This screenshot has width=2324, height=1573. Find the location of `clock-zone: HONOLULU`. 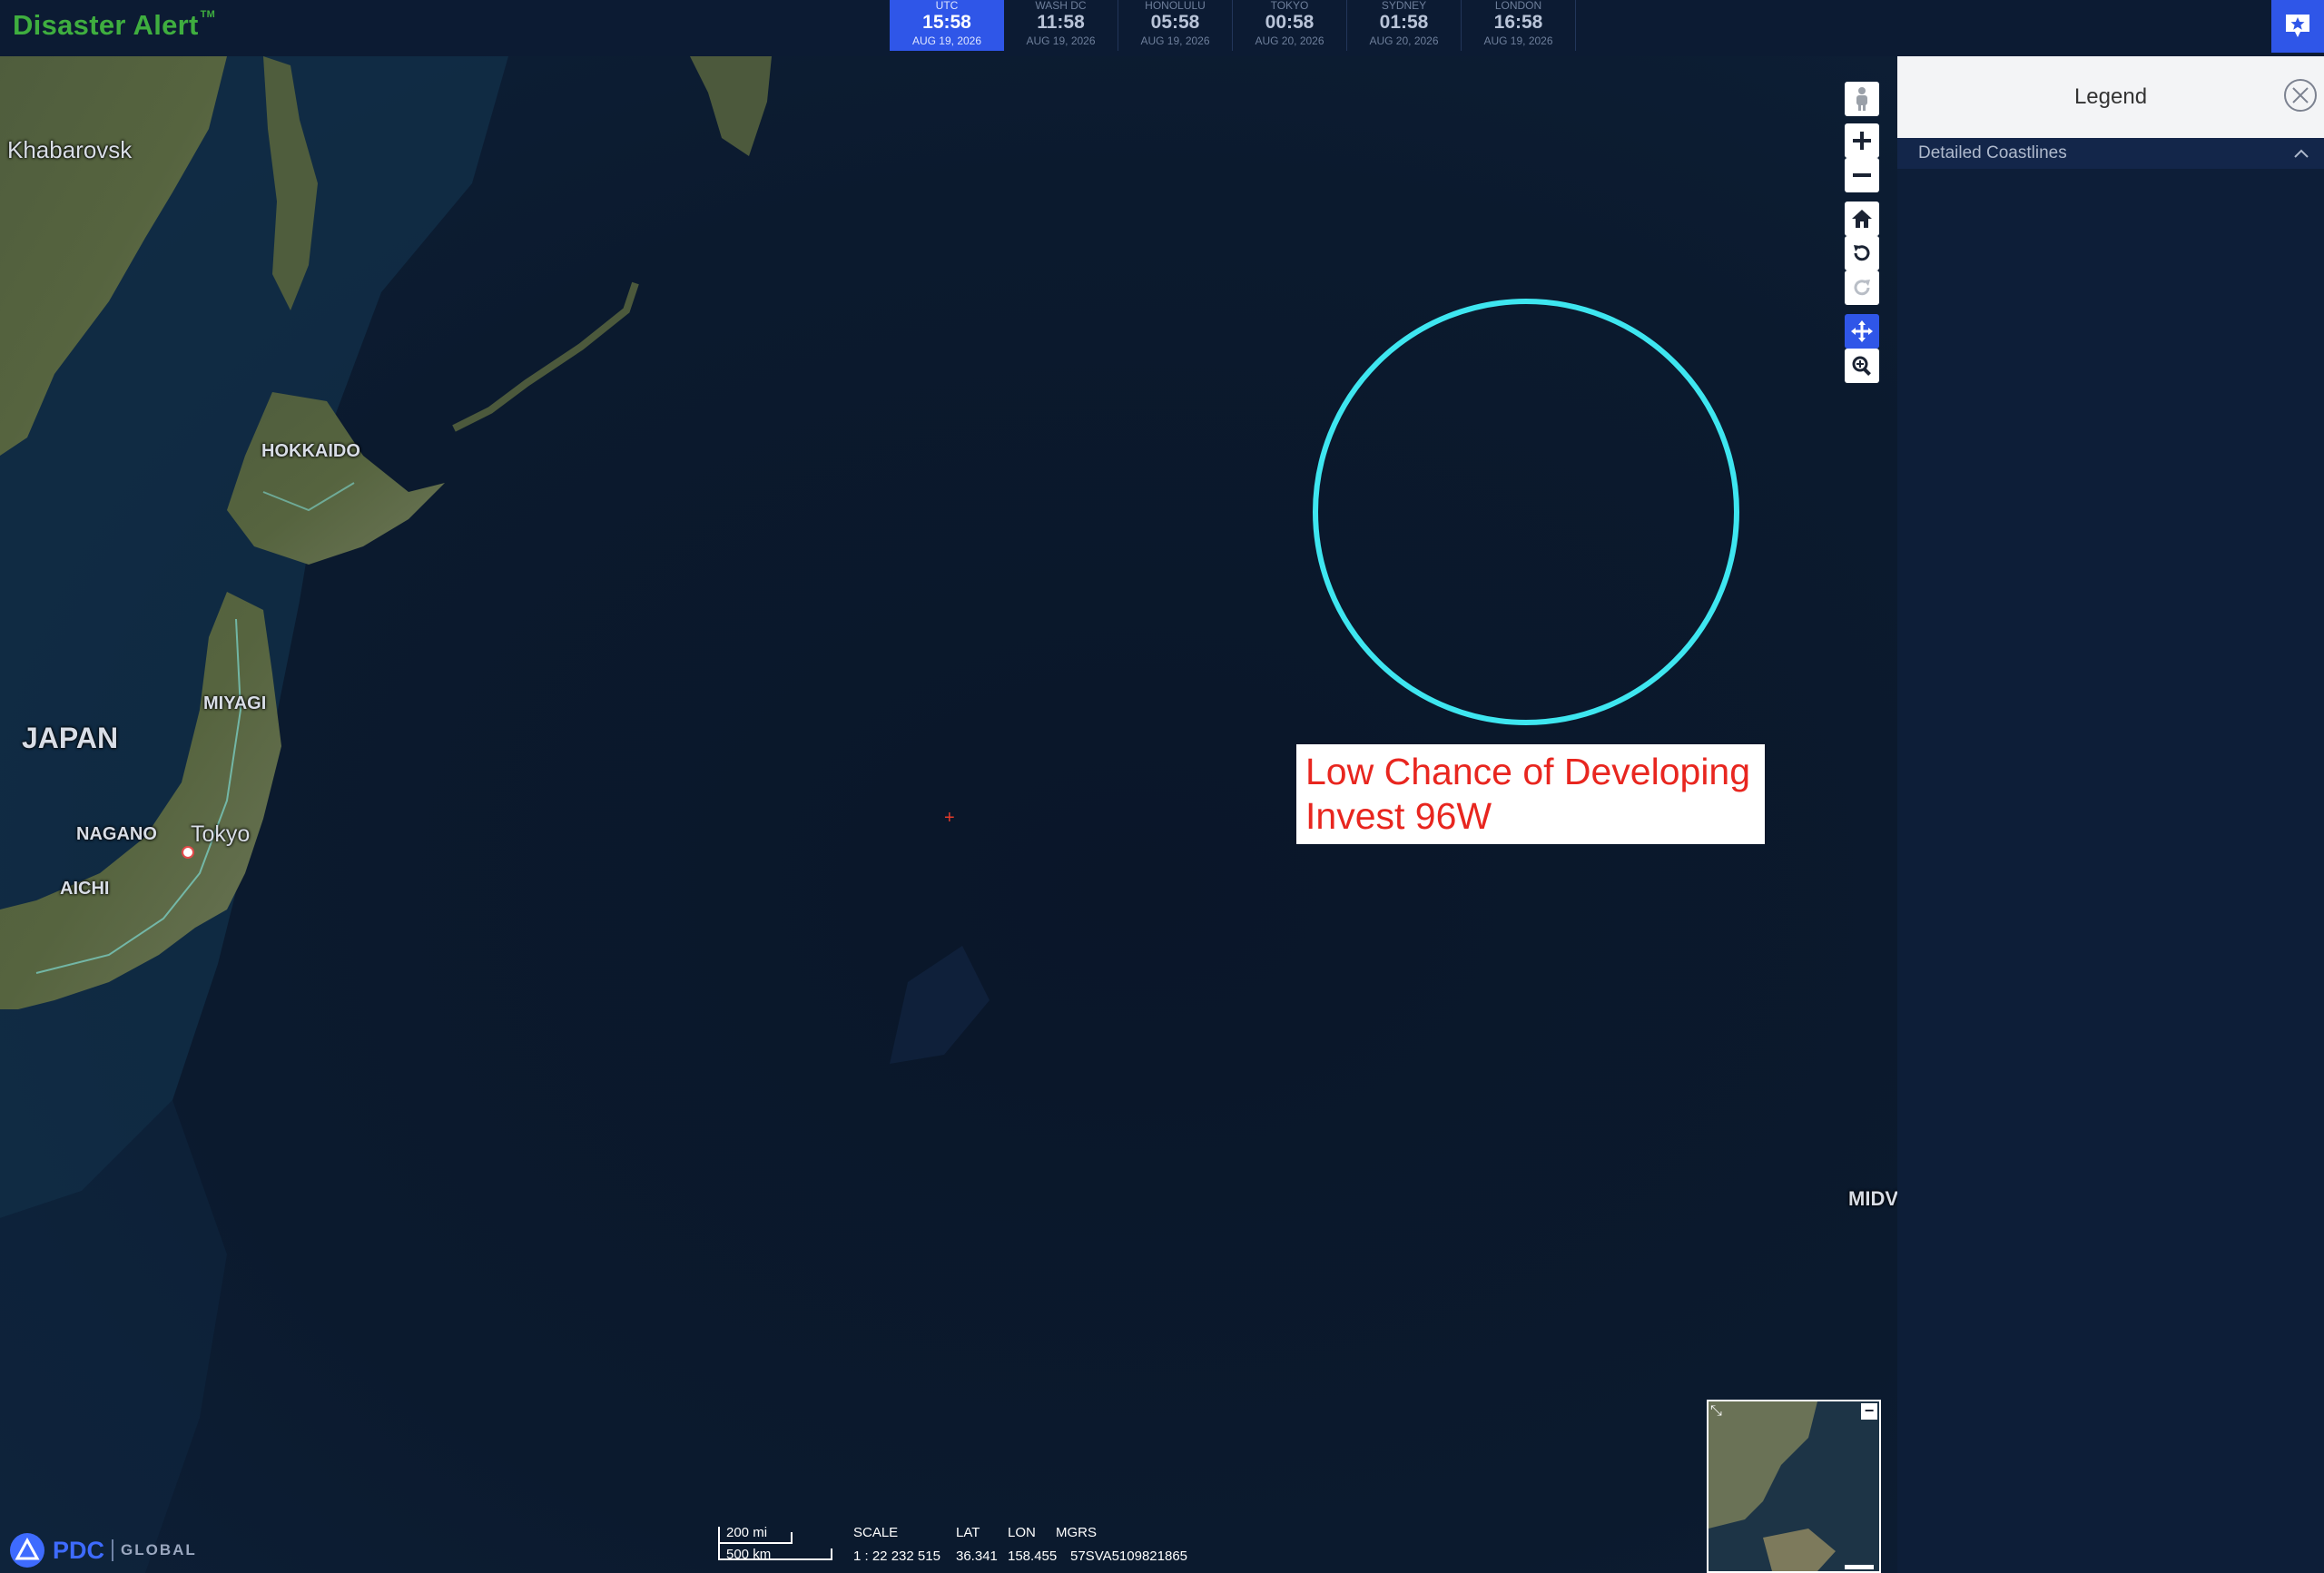

clock-zone: HONOLULU is located at coordinates (1175, 6).